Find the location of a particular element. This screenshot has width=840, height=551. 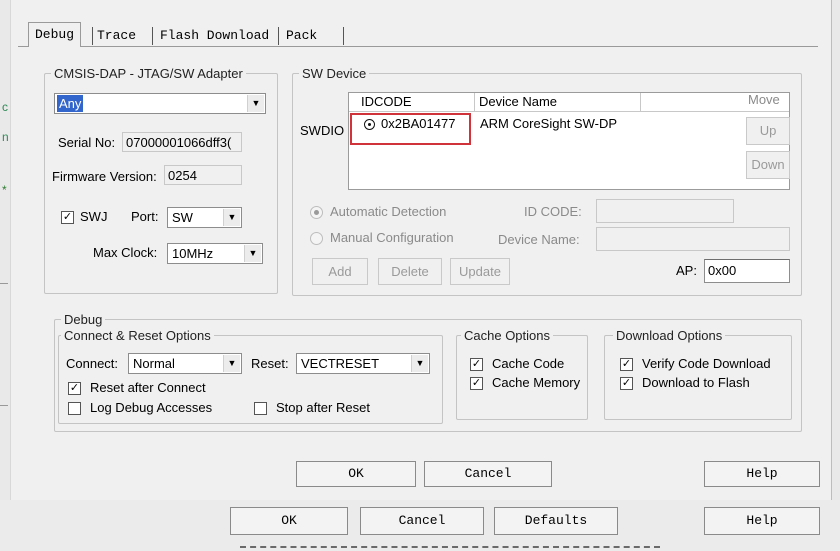

reset-after-connect-label: Reset after Connect is located at coordinates (148, 387).